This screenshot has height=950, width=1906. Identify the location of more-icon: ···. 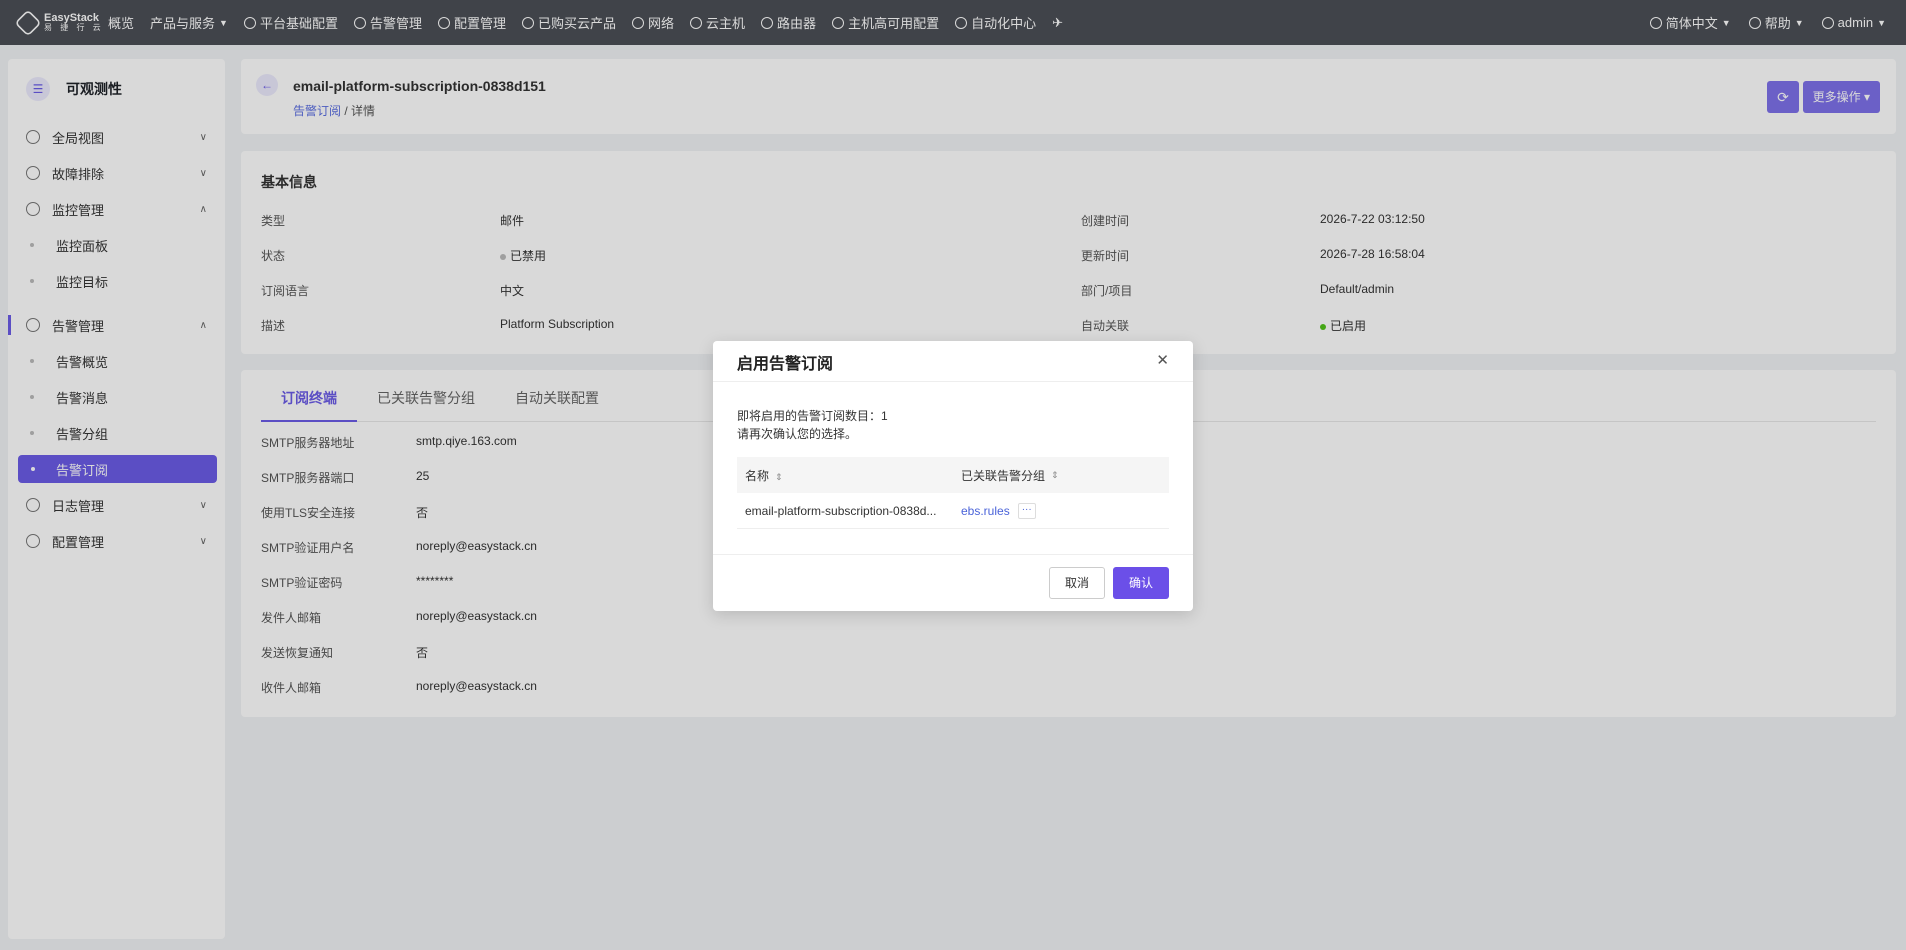
(1026, 510).